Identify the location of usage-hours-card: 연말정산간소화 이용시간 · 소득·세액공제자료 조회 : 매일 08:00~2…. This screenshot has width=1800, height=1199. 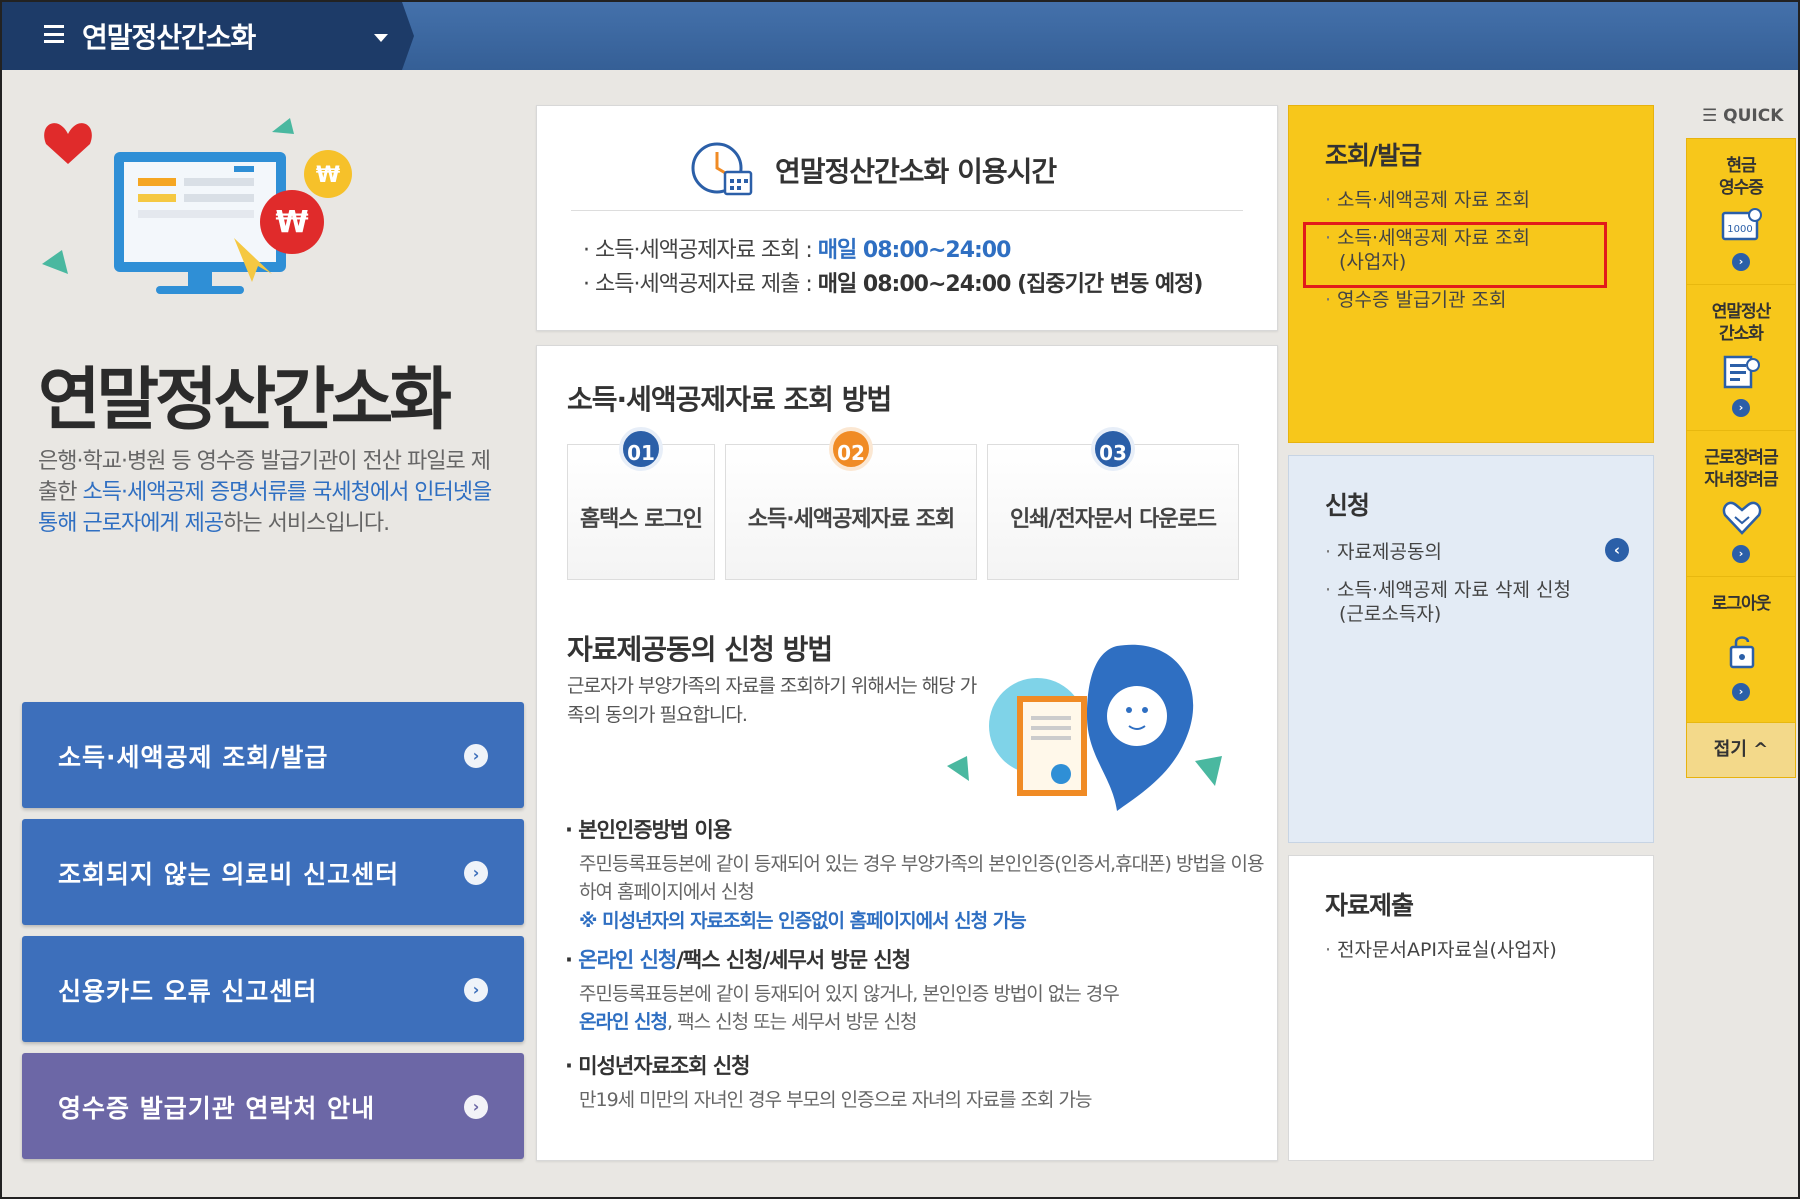
(907, 218).